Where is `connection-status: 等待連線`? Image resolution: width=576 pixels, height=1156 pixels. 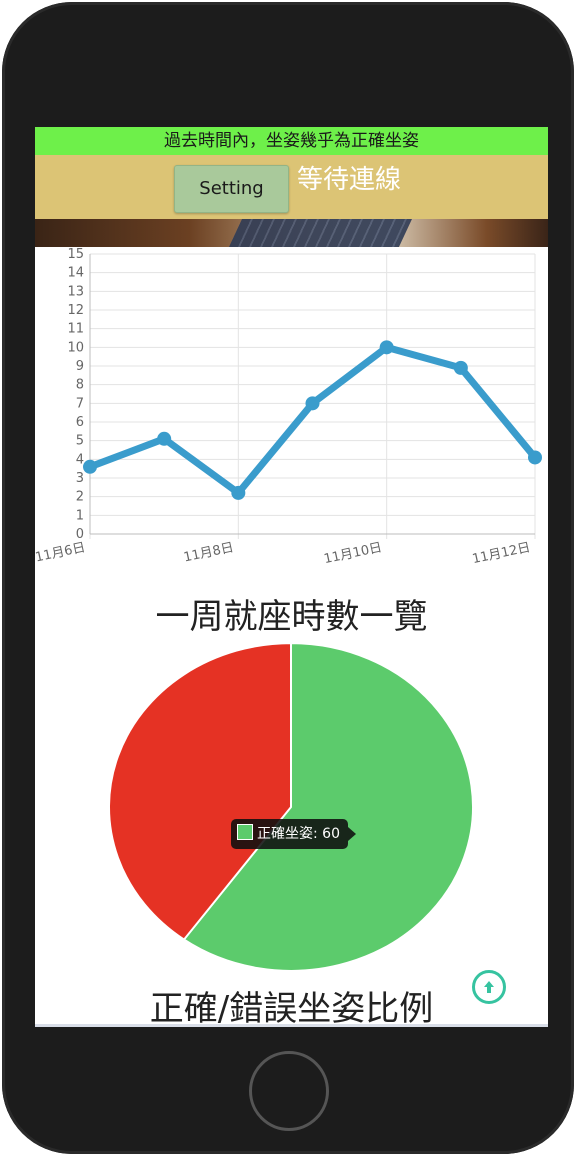 connection-status: 等待連線 is located at coordinates (349, 180).